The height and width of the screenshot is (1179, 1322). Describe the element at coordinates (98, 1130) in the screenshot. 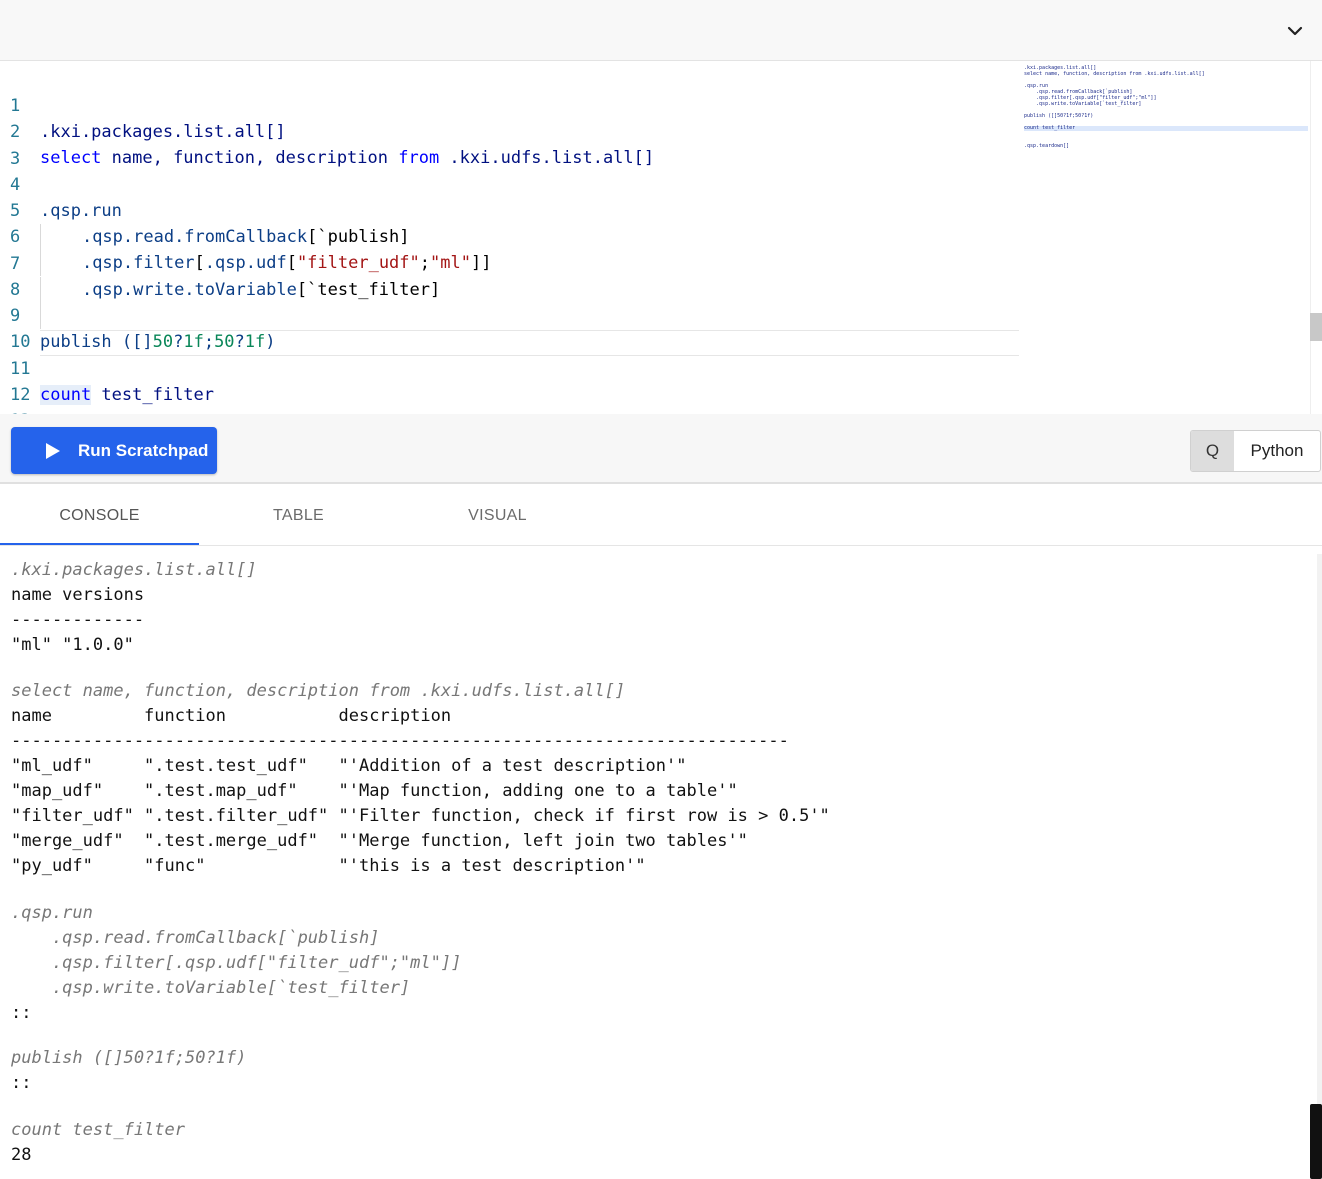

I see `console-echo-line: count test_filter` at that location.